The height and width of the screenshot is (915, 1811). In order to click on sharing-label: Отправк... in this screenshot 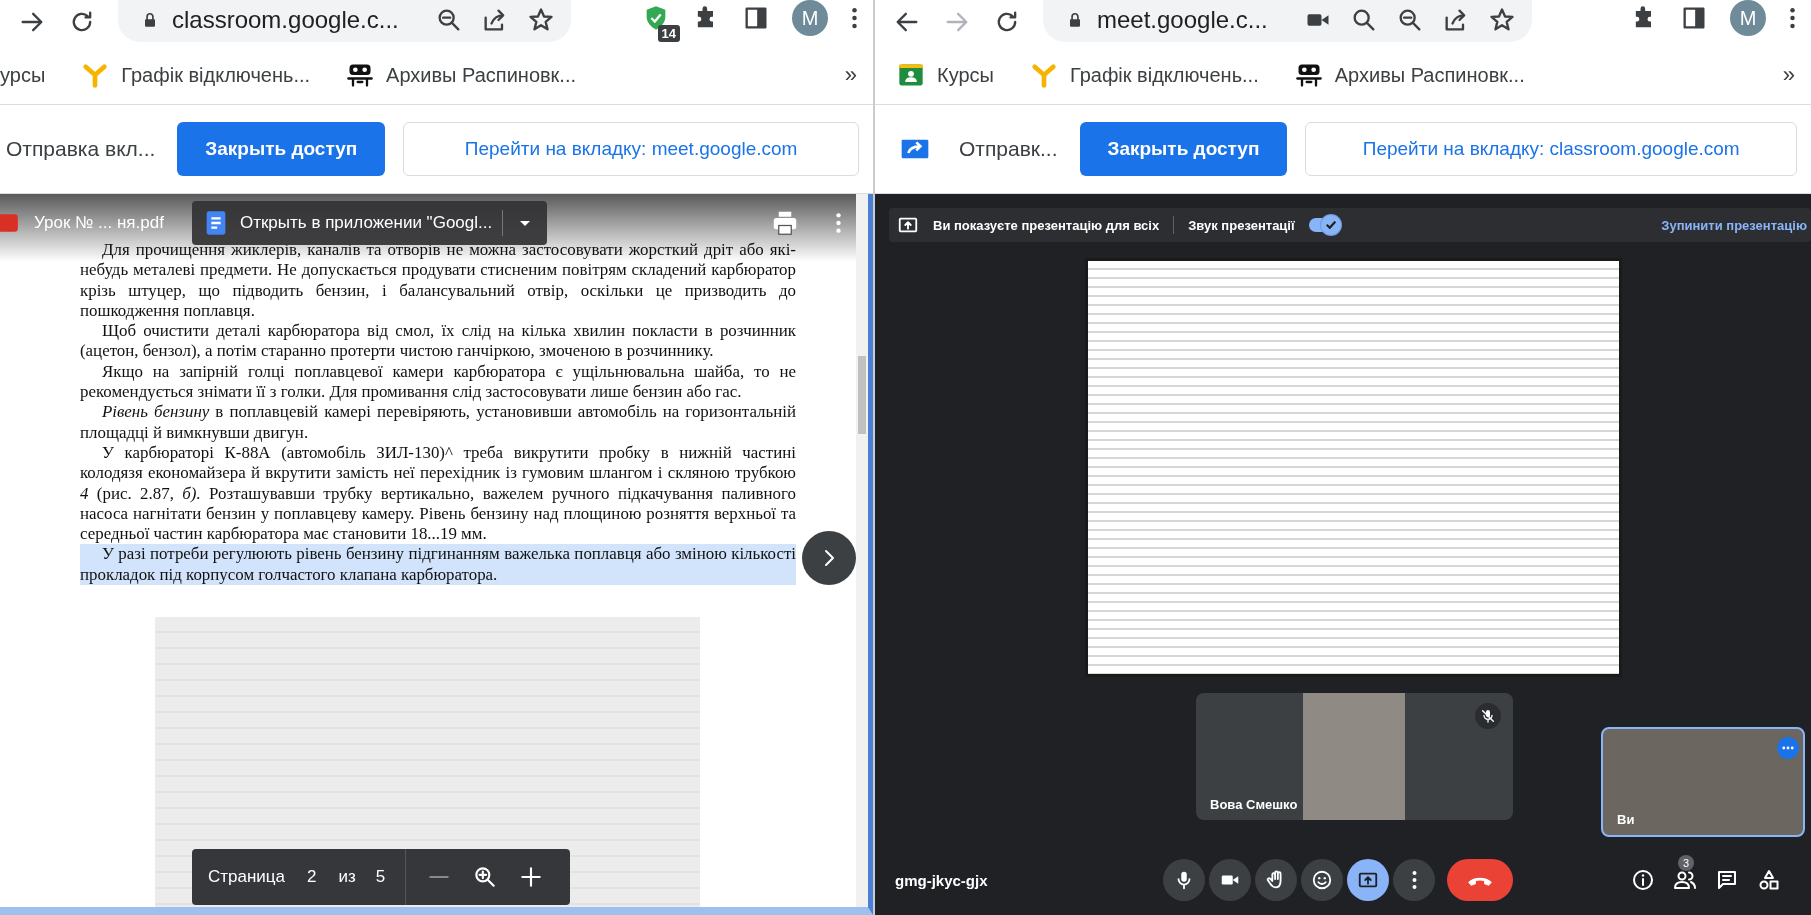, I will do `click(1008, 149)`.